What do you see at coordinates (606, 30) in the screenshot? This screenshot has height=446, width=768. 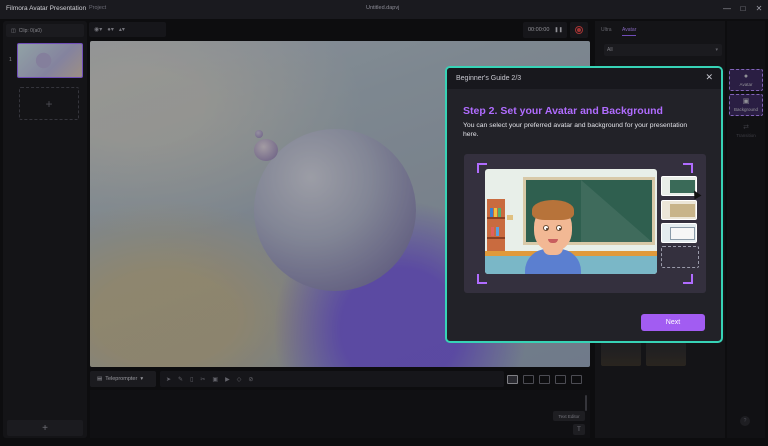 I see `tab-ultra: Ultra` at bounding box center [606, 30].